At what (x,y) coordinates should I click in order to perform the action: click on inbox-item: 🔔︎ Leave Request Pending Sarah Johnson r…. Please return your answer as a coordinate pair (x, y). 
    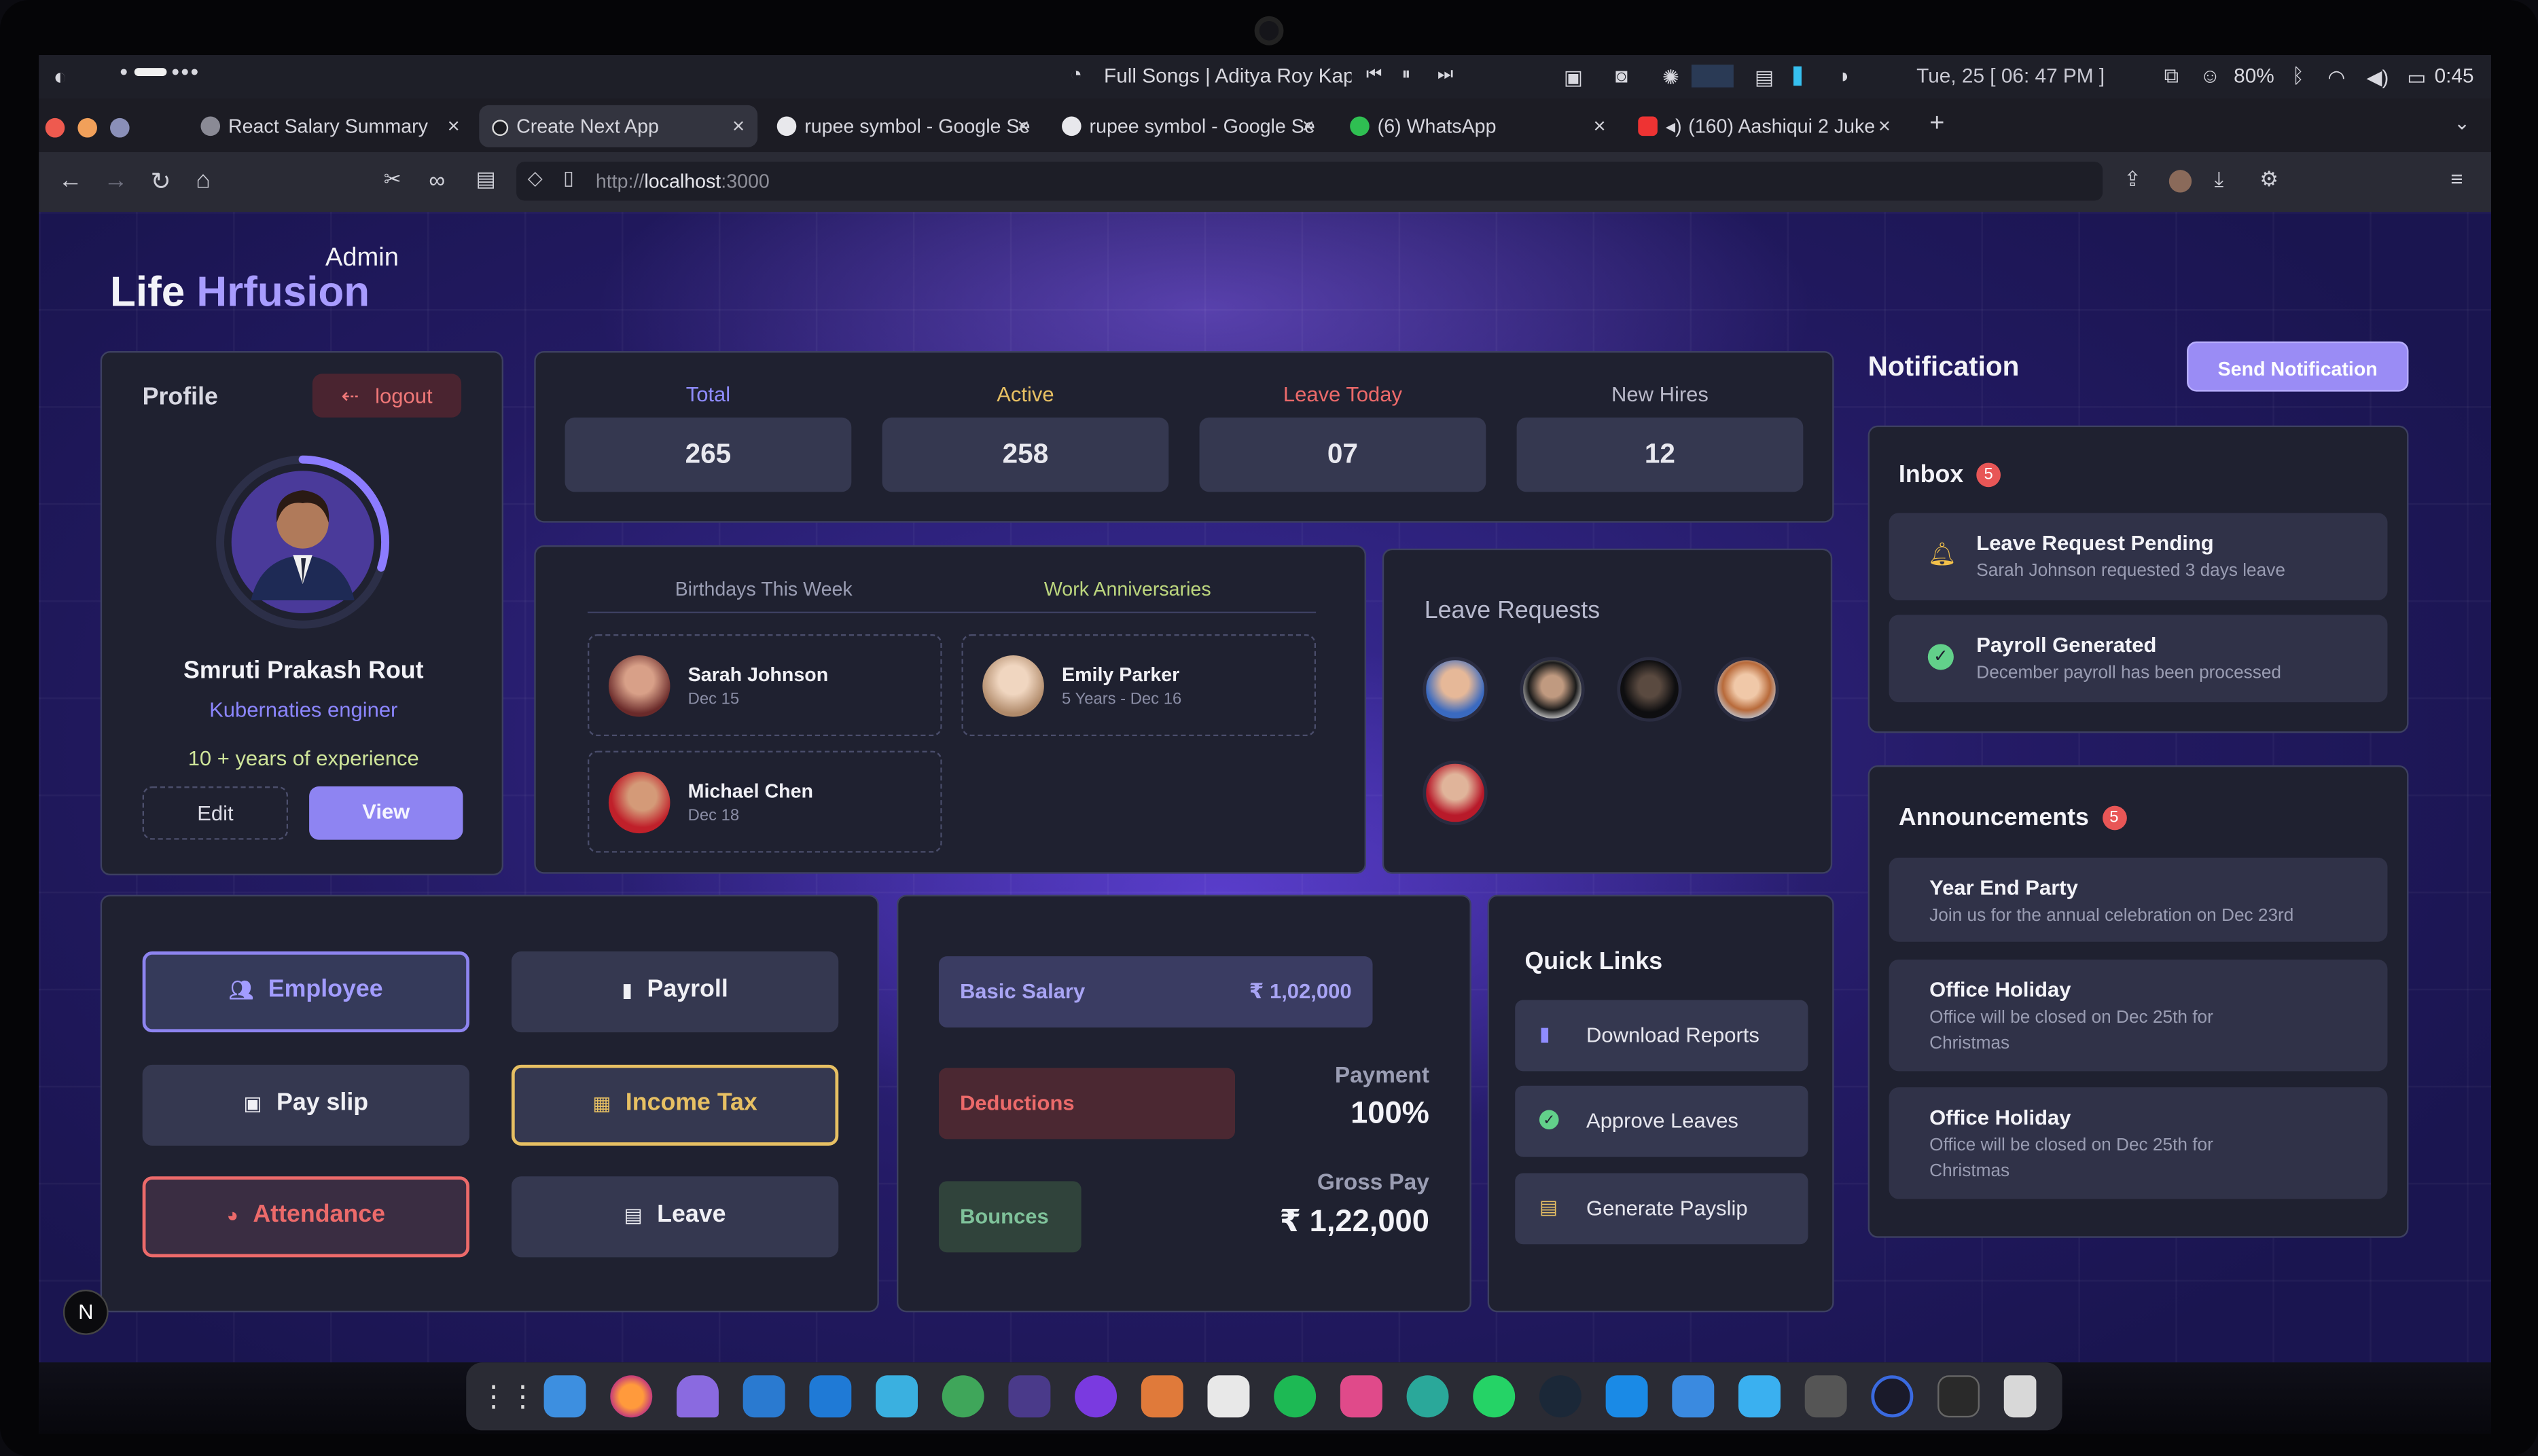
    Looking at the image, I should click on (2138, 556).